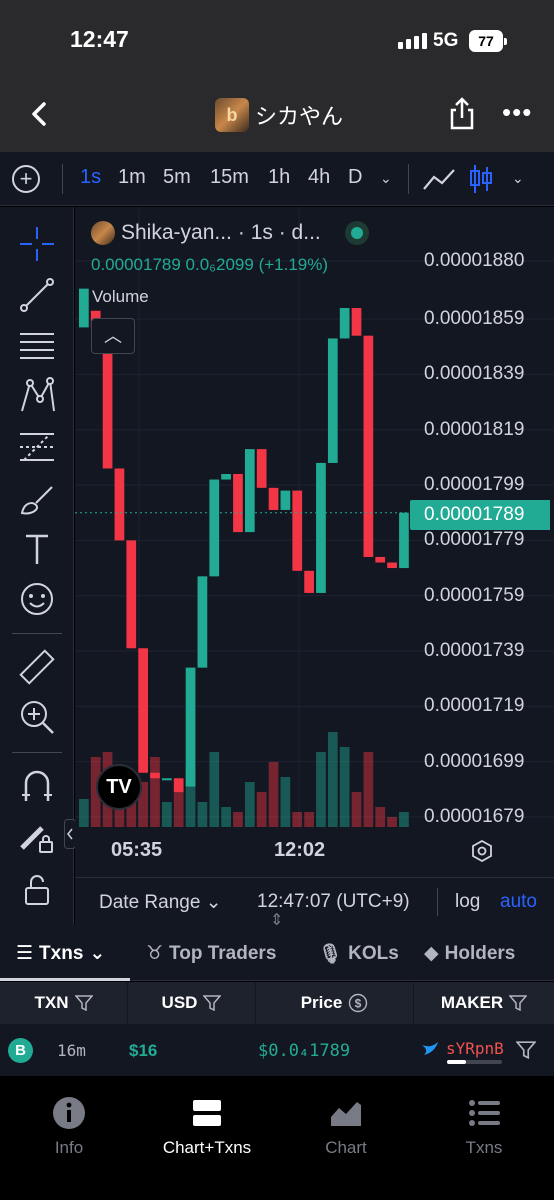  I want to click on add-indicator-button: +, so click(26, 179).